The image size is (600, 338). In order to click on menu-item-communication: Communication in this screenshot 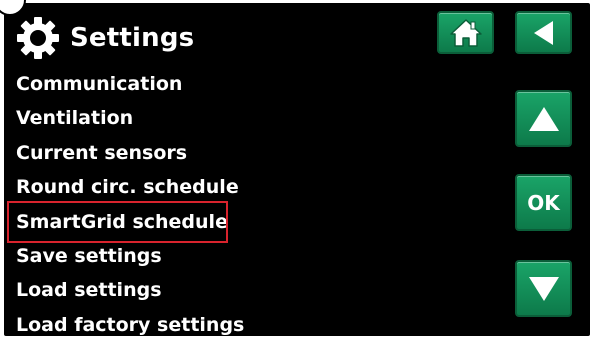, I will do `click(130, 84)`.